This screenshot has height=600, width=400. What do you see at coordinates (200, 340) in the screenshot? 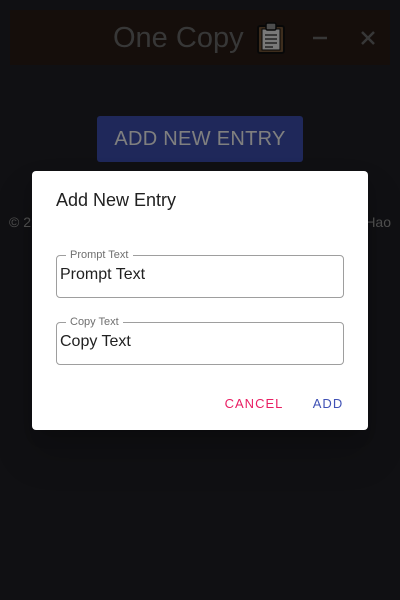
I see `copy-text-field: Copy Text Copy Text` at bounding box center [200, 340].